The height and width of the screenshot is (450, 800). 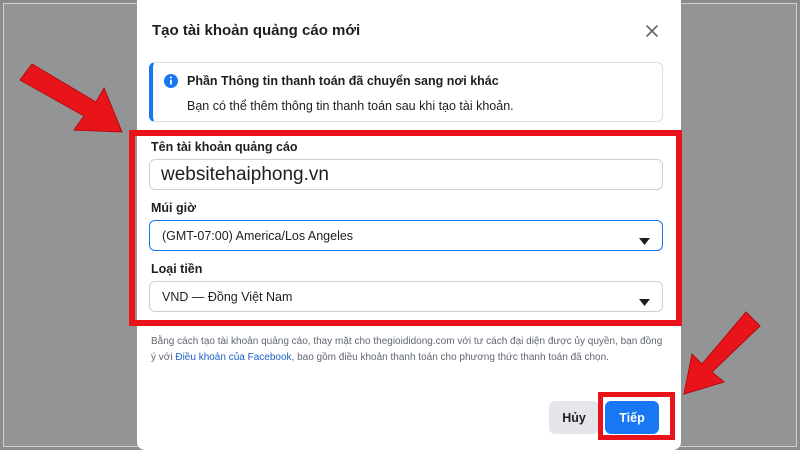 I want to click on close-icon, so click(x=652, y=31).